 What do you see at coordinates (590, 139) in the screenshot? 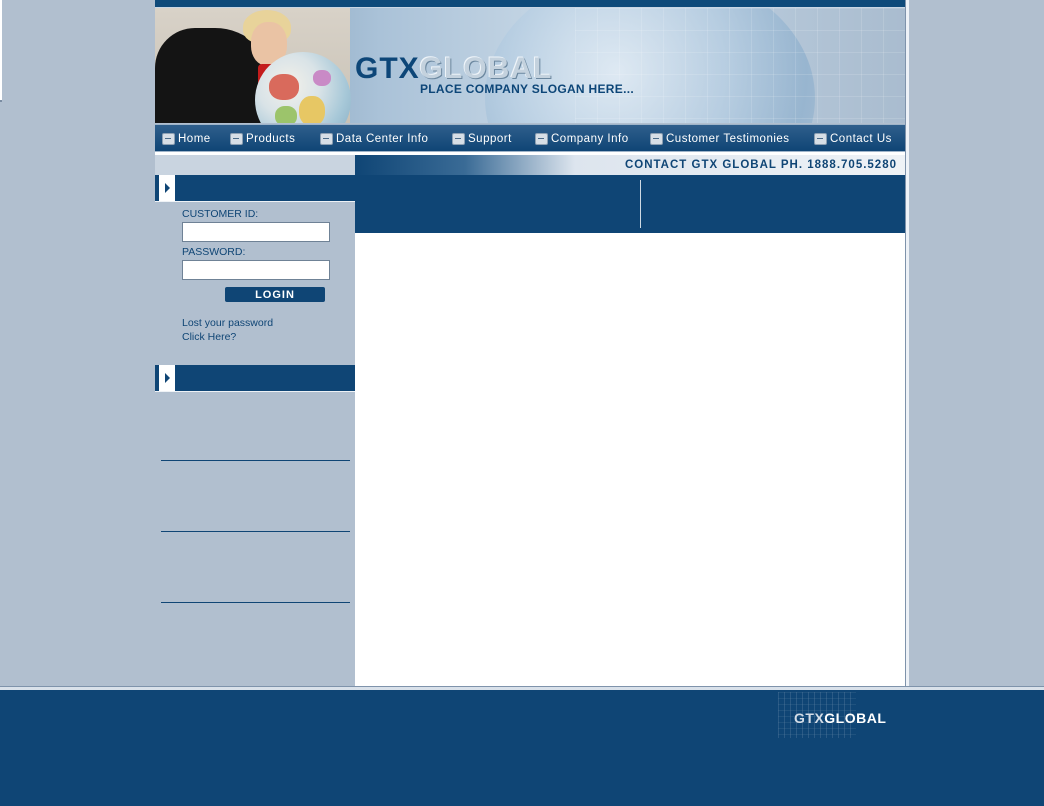
I see `nav-item-label: Company Info` at bounding box center [590, 139].